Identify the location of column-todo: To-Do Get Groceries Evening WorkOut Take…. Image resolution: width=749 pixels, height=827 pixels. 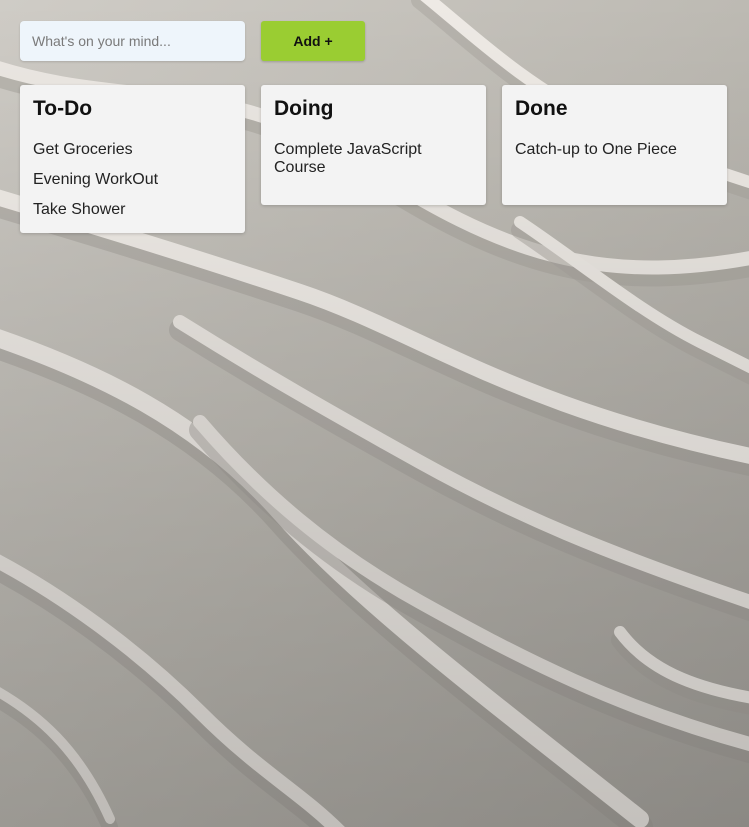
(132, 159).